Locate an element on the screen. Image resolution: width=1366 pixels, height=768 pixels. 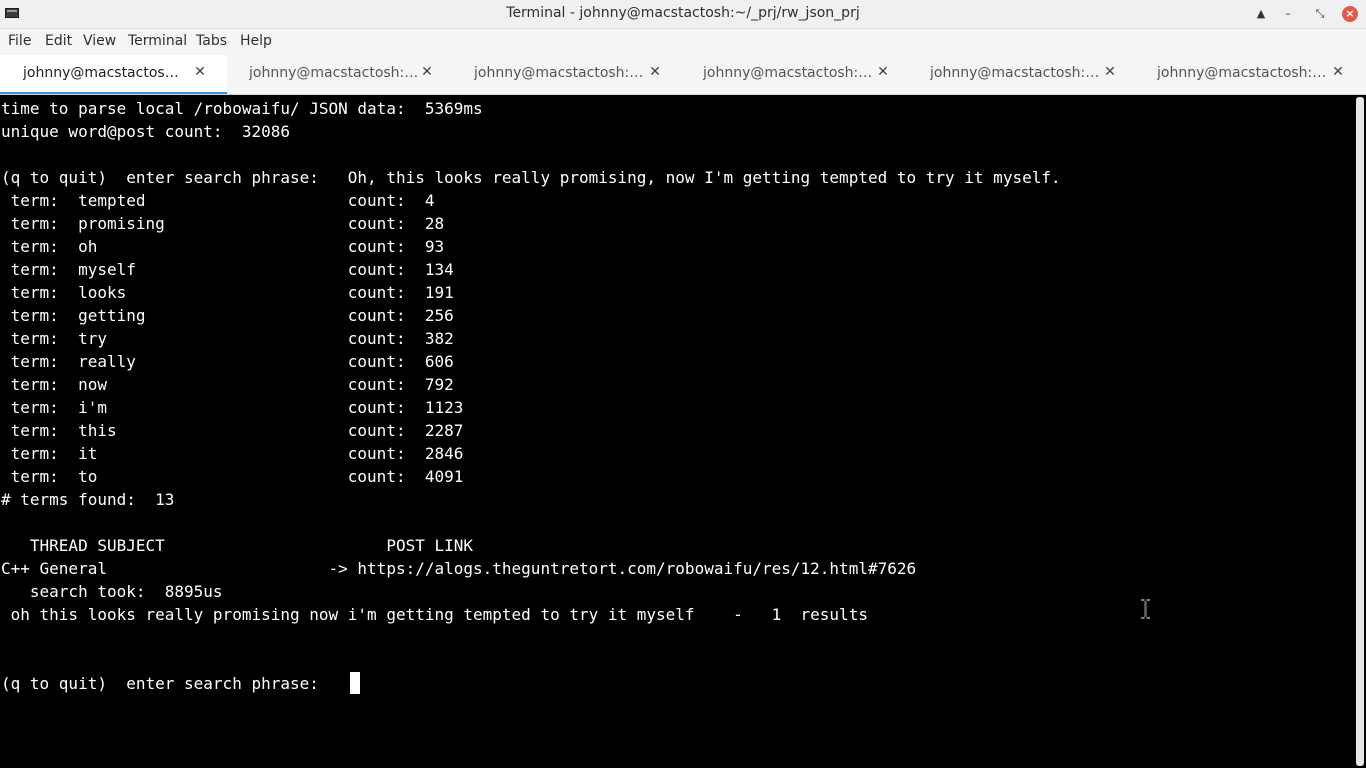
terminal-scrollbar is located at coordinates (1360, 431).